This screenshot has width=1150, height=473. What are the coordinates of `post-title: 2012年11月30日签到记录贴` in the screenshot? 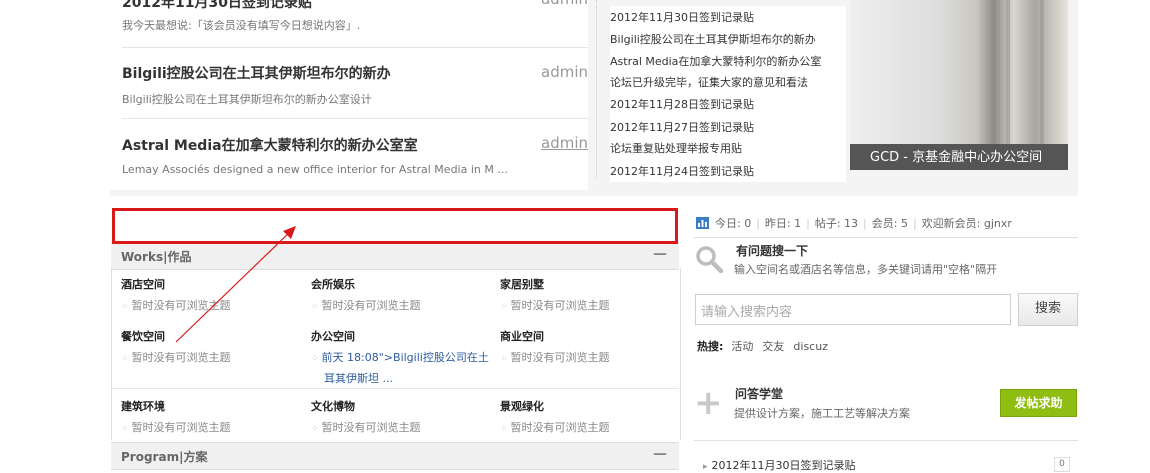 It's located at (217, 6).